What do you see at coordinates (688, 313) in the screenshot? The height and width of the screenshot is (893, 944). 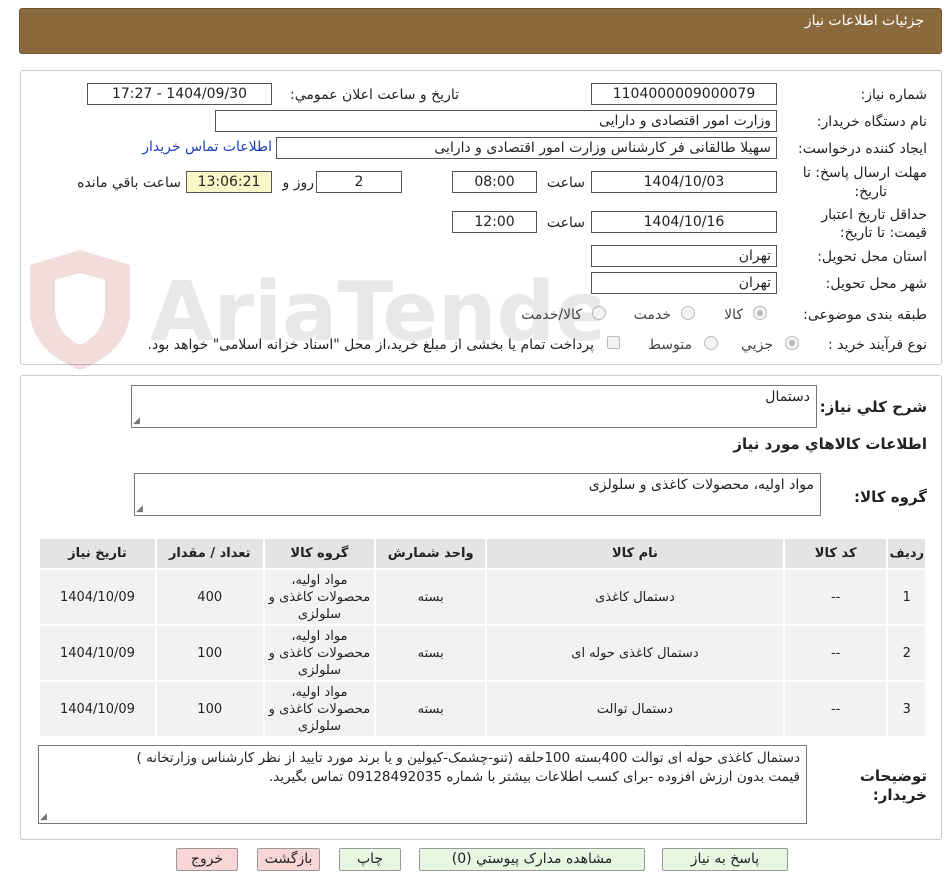 I see `category-service-radio` at bounding box center [688, 313].